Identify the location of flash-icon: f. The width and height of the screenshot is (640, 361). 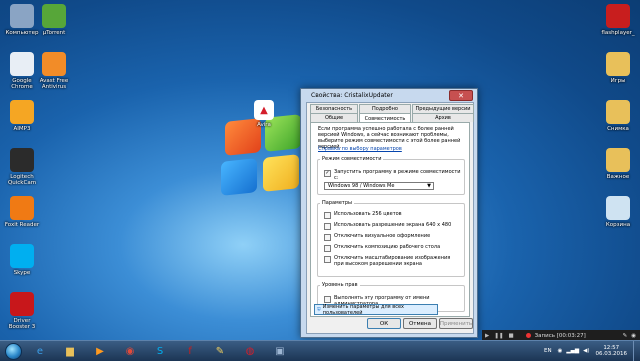
(190, 351).